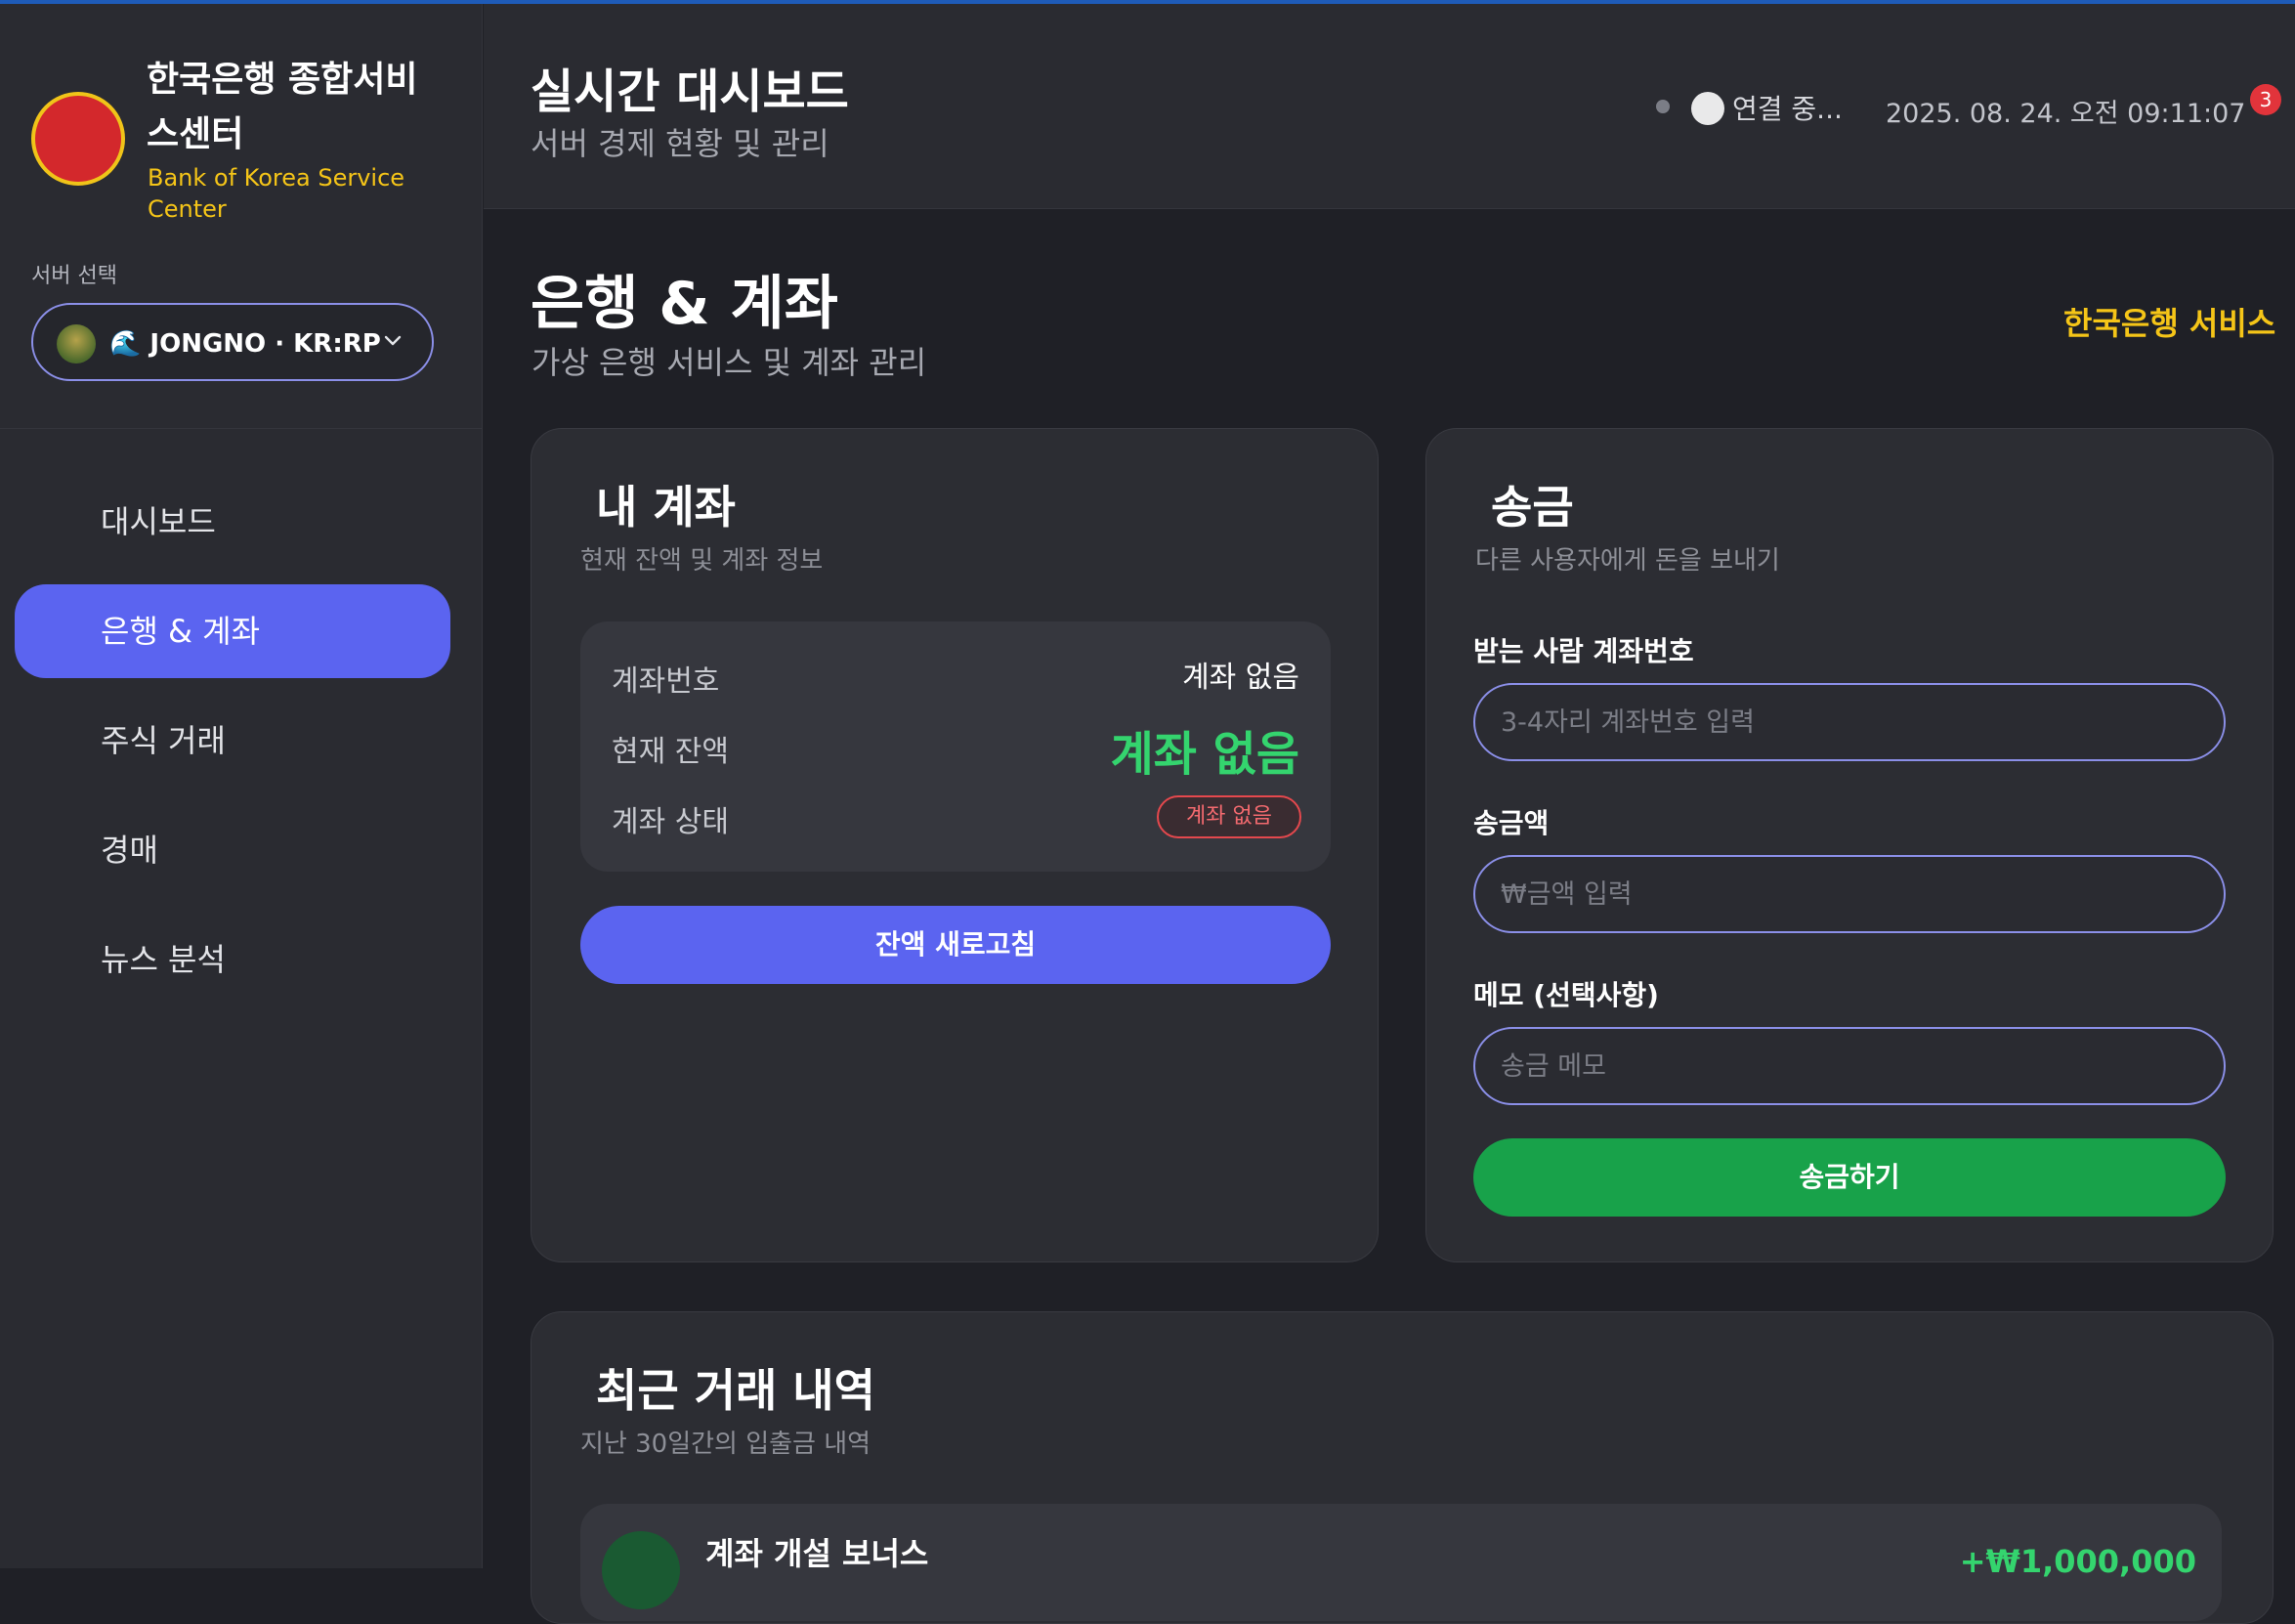 The width and height of the screenshot is (2295, 1624). What do you see at coordinates (1401, 1563) in the screenshot?
I see `transaction-row: 계좌 개설 보너스 +₩1,000,000` at bounding box center [1401, 1563].